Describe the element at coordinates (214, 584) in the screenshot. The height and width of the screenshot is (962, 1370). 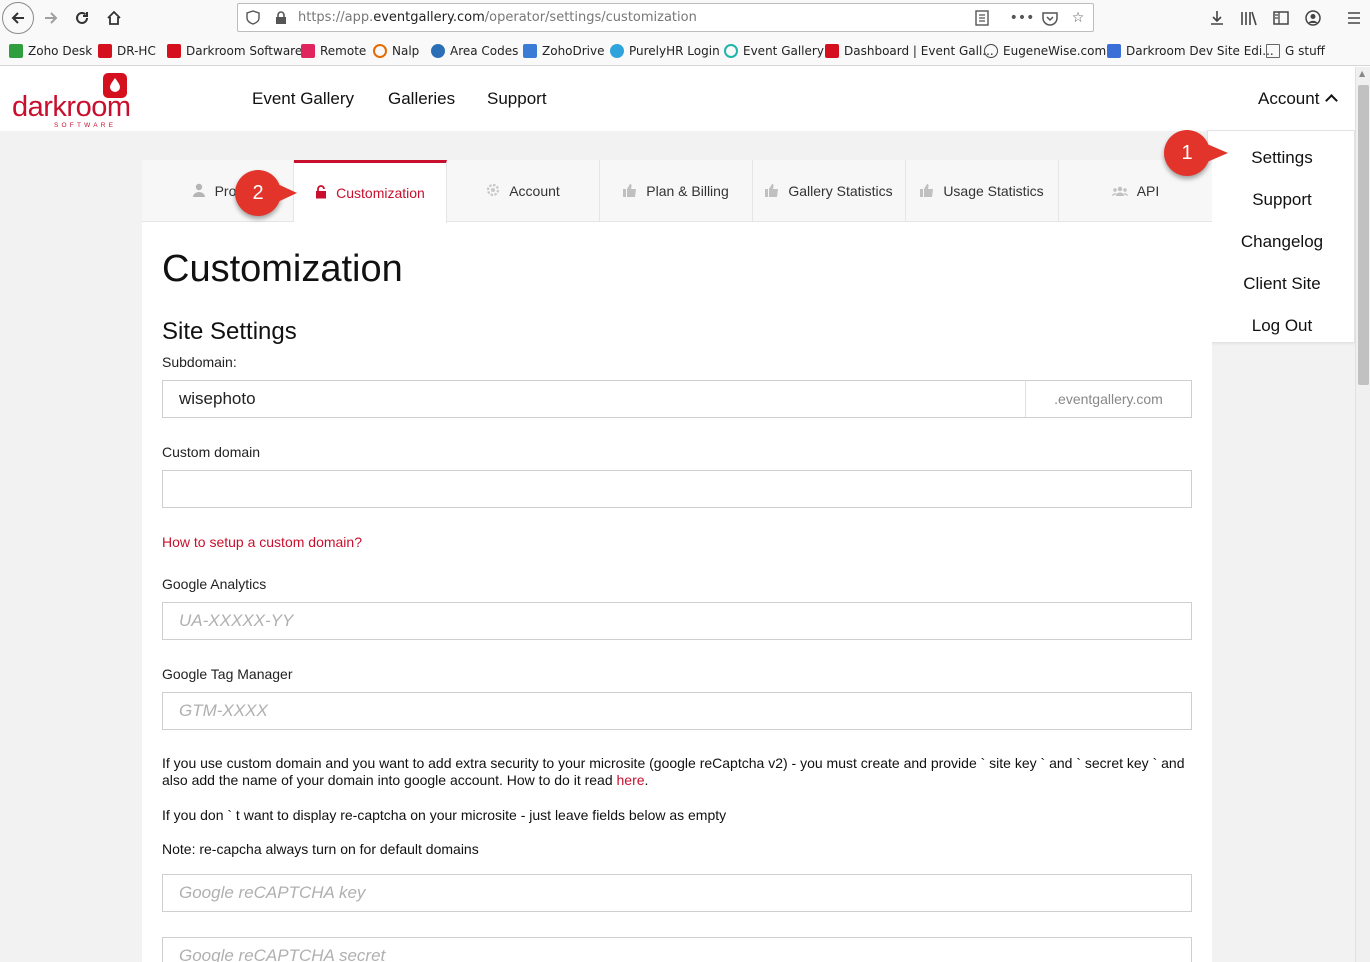
I see `google-analytics-label: Google Analytics` at that location.